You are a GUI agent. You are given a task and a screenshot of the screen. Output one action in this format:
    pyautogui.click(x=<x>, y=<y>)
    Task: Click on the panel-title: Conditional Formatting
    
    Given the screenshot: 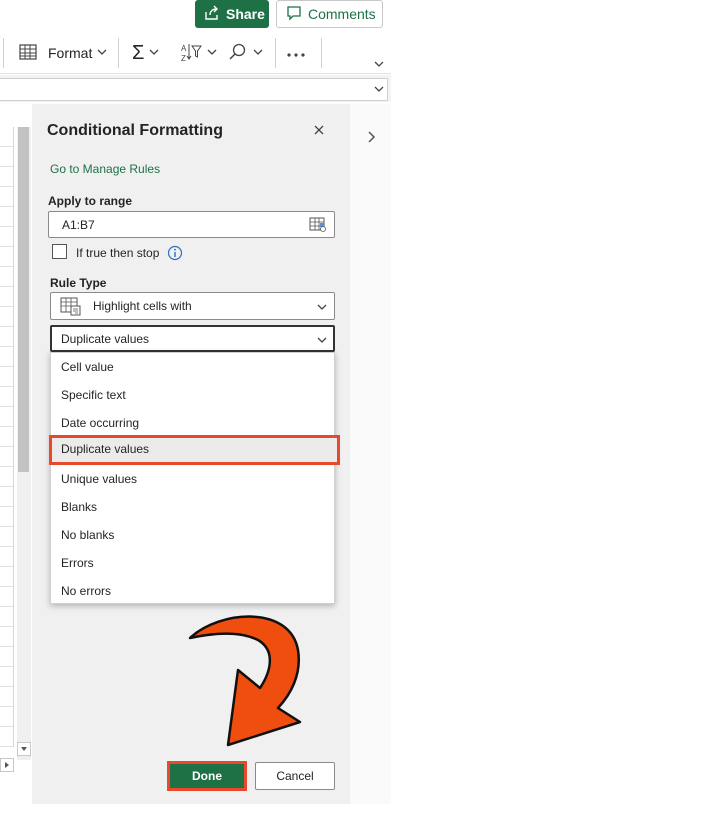 What is the action you would take?
    pyautogui.click(x=135, y=130)
    